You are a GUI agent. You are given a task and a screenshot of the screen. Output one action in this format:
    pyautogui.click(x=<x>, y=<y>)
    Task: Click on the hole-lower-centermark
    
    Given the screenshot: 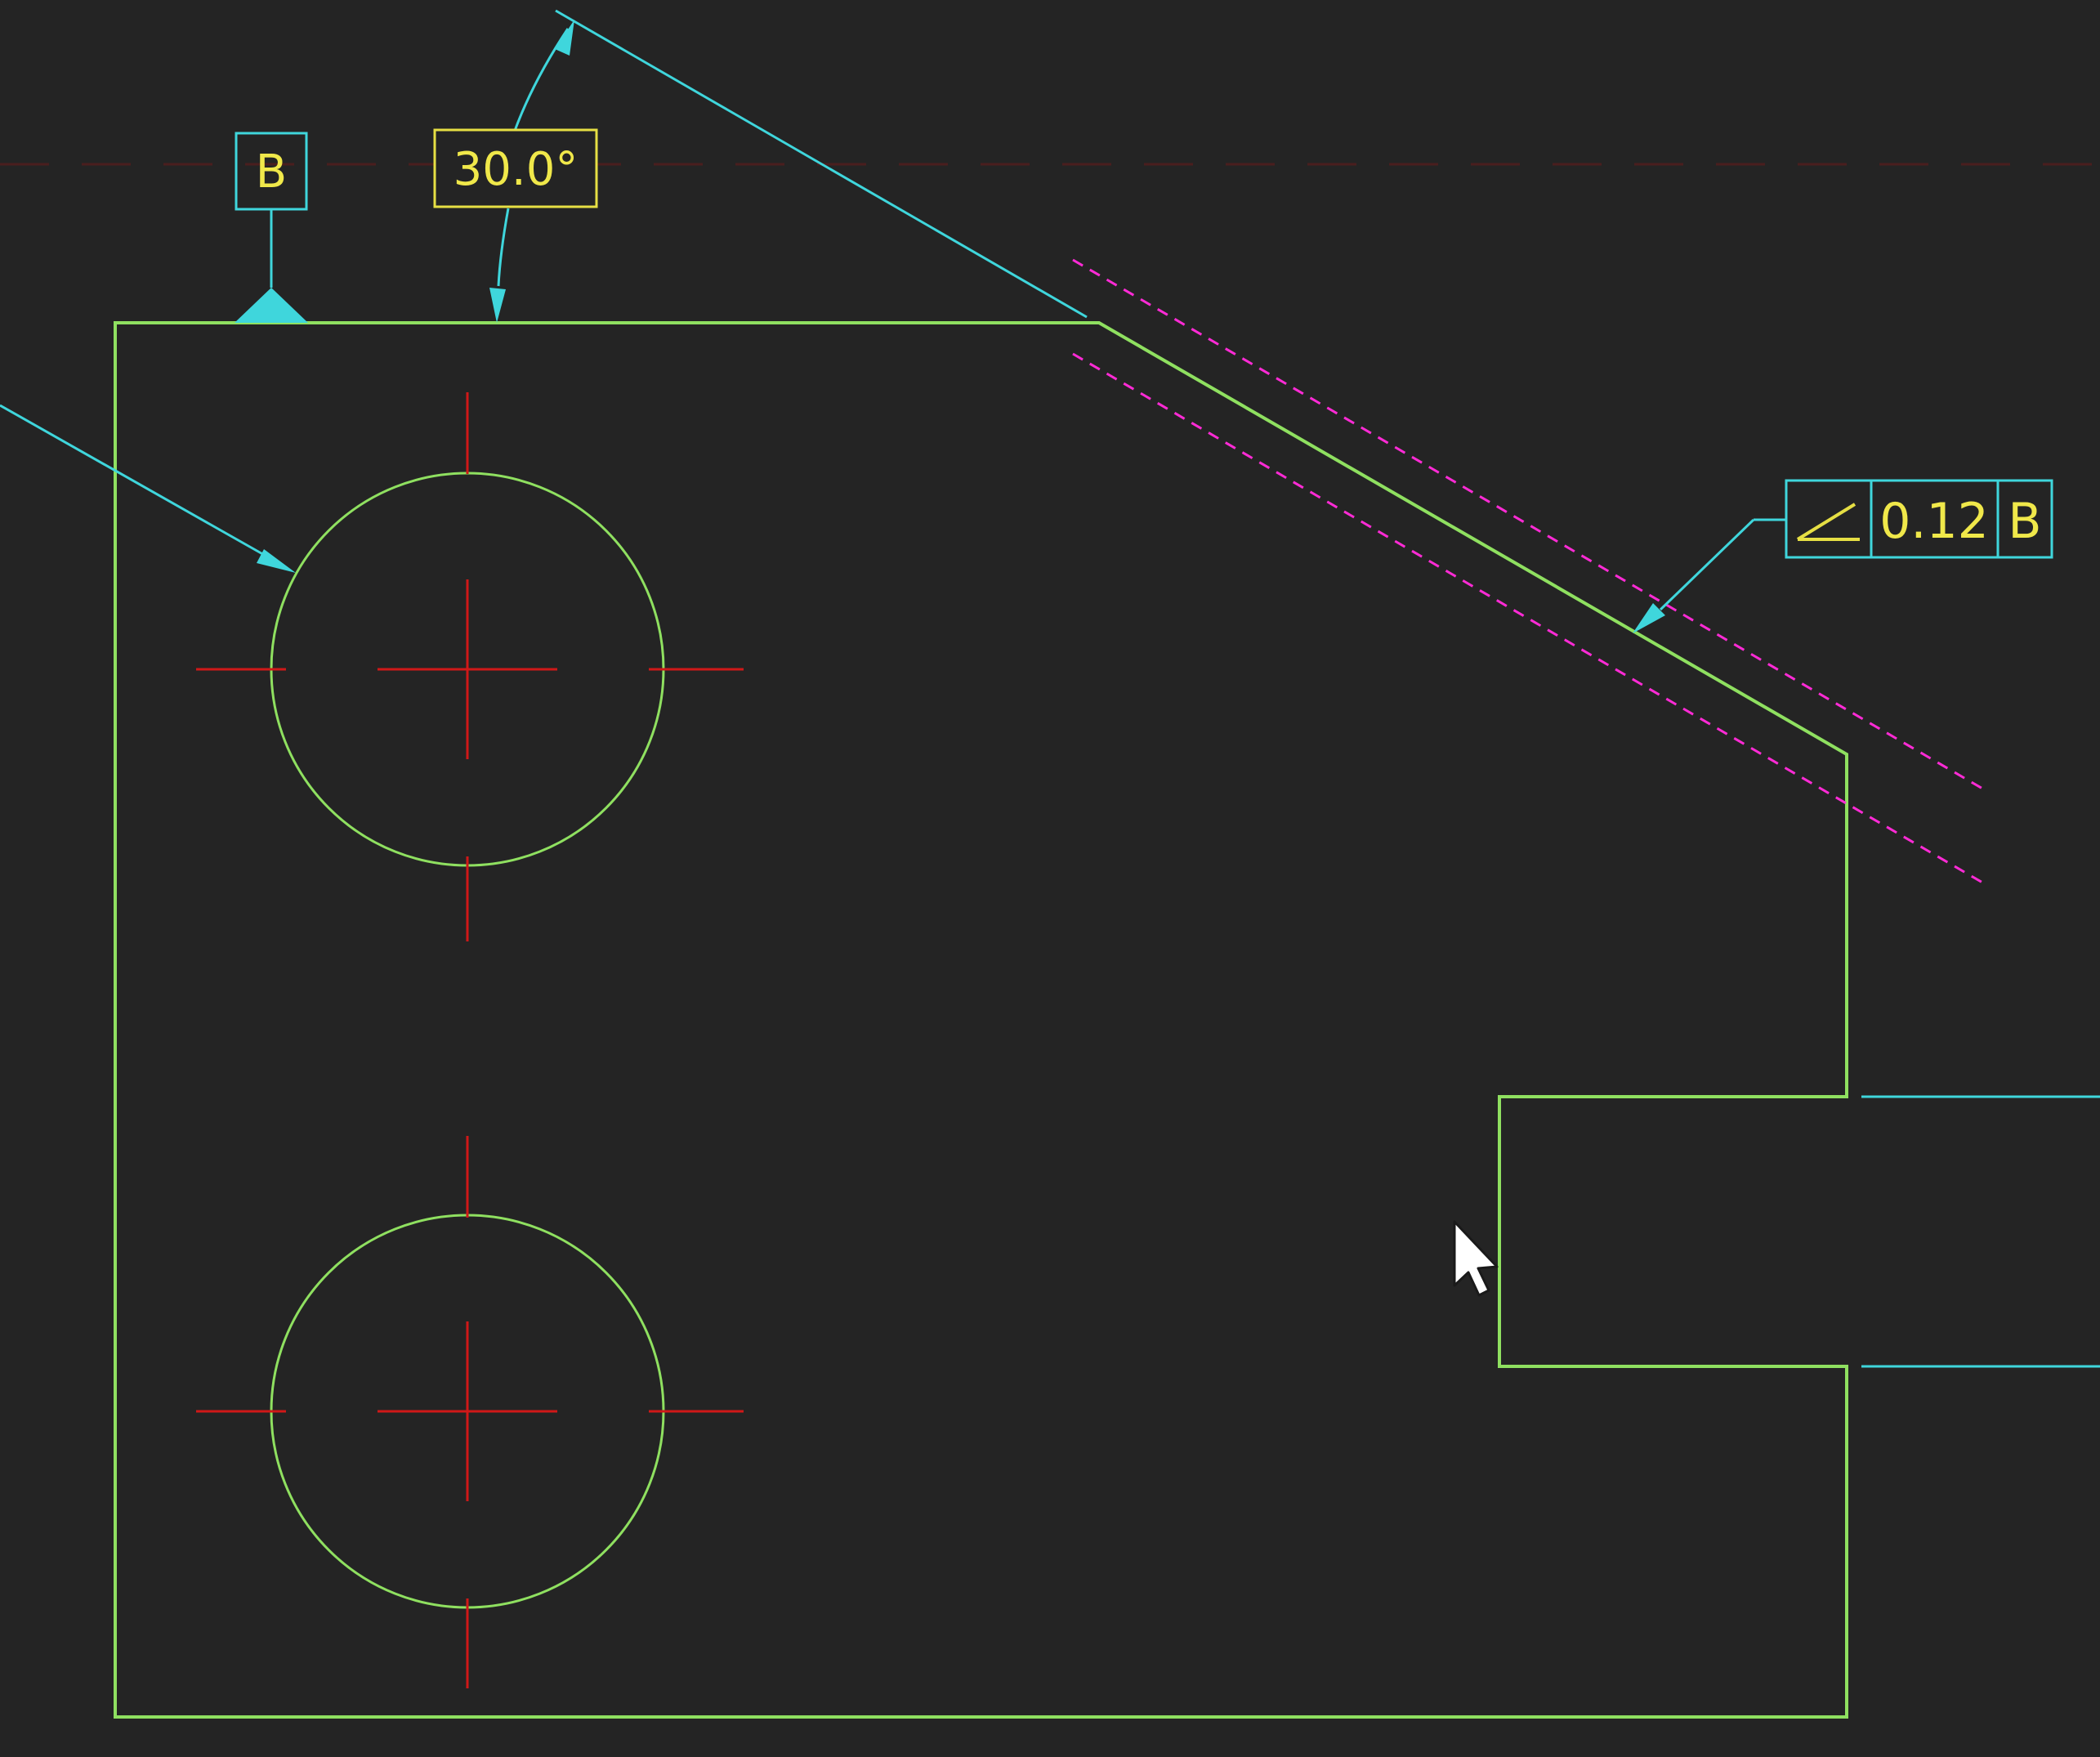 What is the action you would take?
    pyautogui.click(x=470, y=1412)
    